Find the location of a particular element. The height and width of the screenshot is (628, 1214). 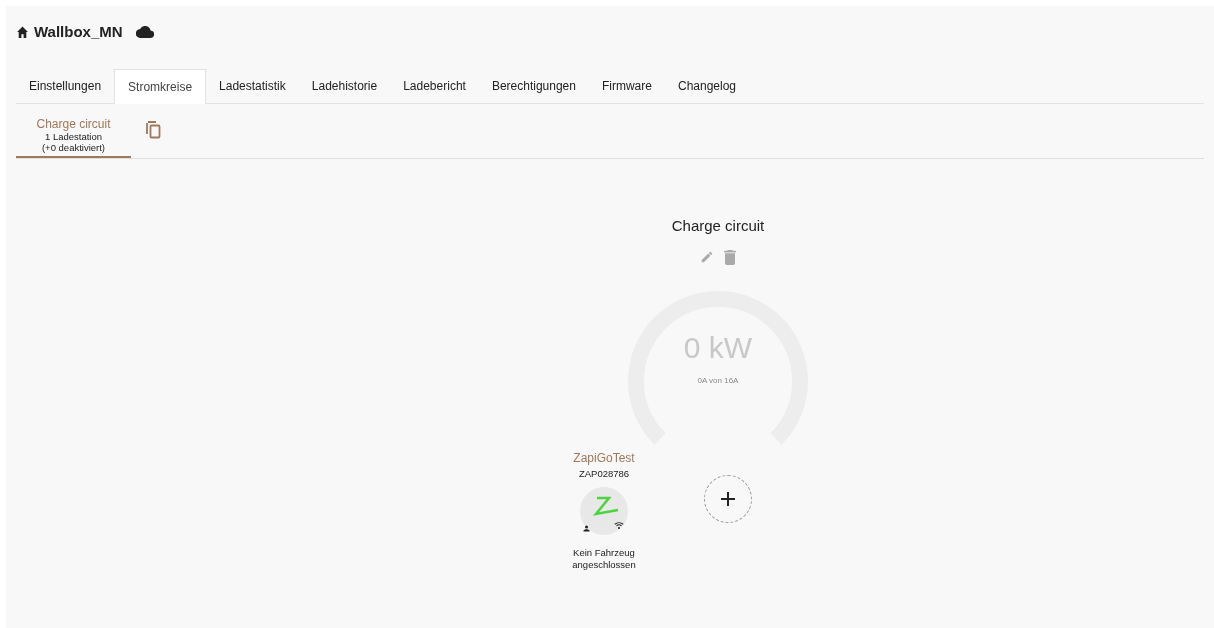

station-name: ZapiGoTest is located at coordinates (604, 457).